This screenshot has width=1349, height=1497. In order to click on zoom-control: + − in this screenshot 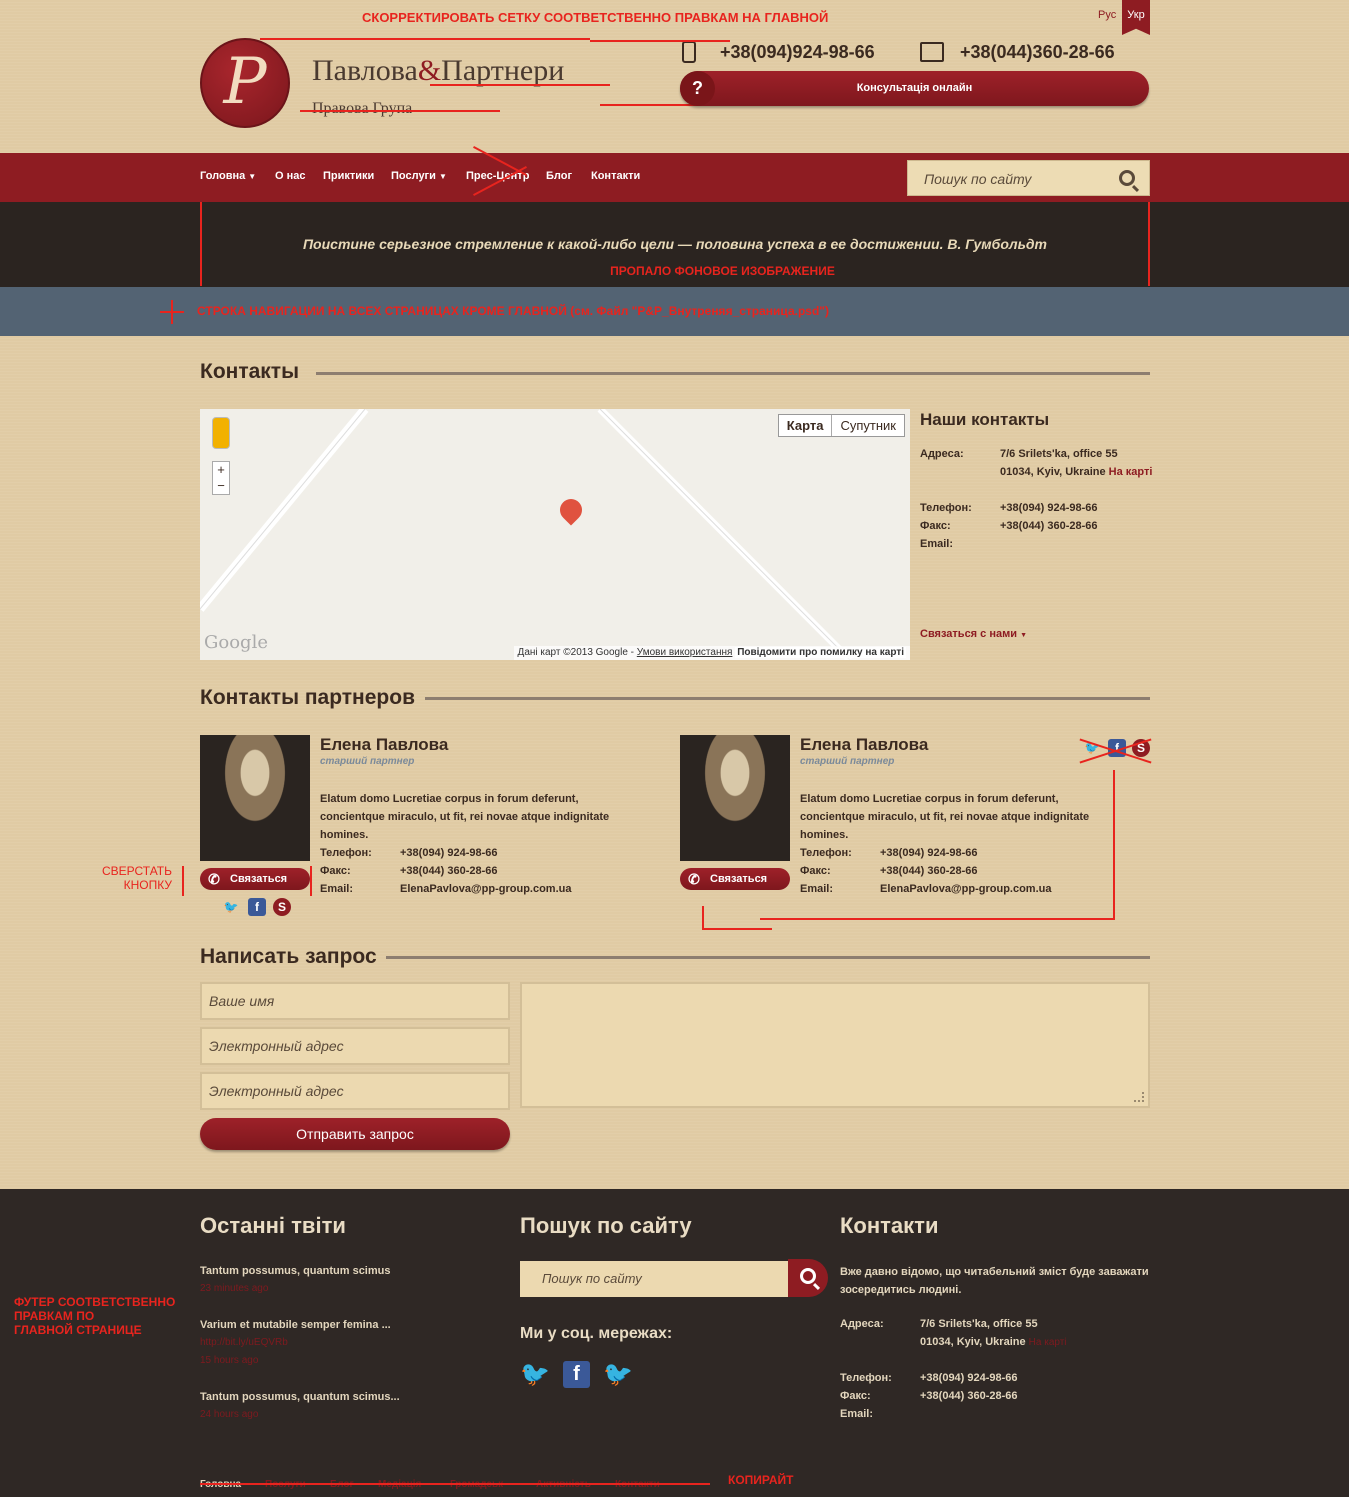, I will do `click(221, 478)`.